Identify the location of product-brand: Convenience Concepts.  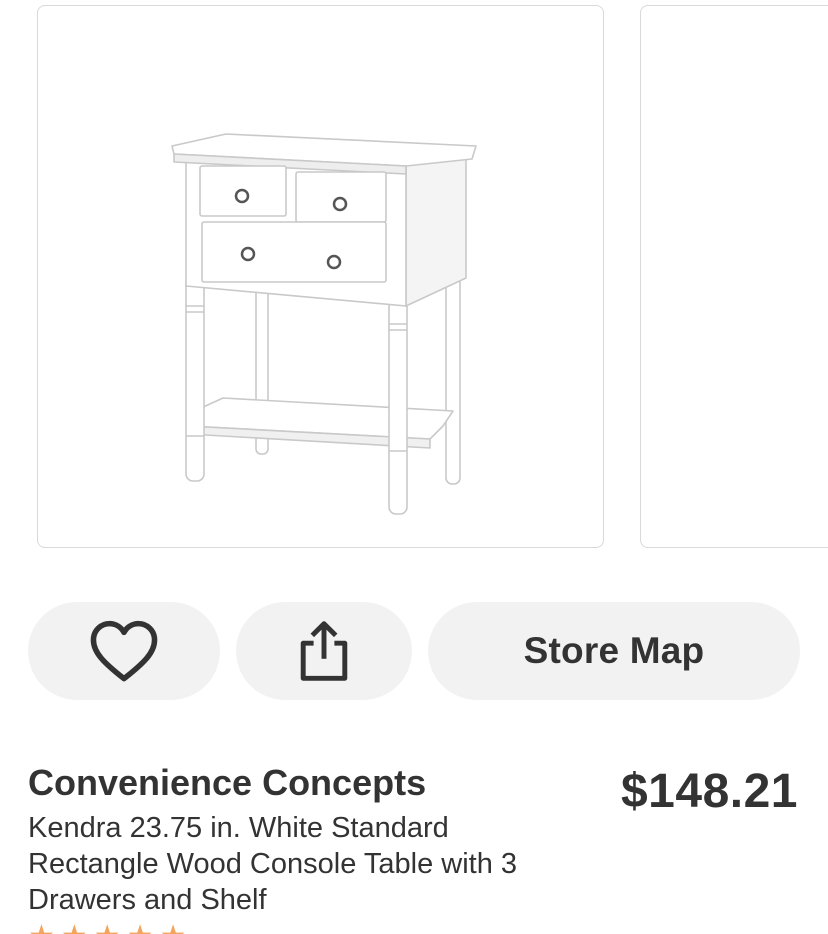
(227, 783).